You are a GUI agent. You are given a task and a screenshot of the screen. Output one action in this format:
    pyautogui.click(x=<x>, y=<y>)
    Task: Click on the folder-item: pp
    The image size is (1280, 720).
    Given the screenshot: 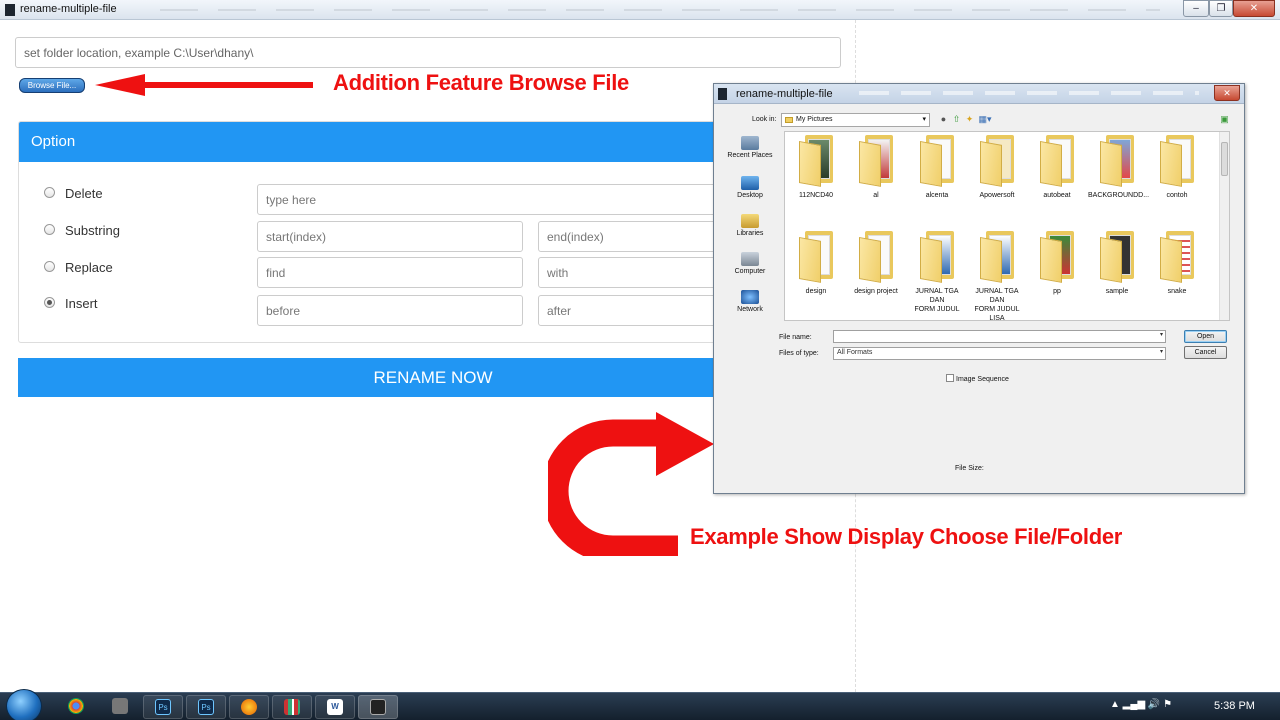 What is the action you would take?
    pyautogui.click(x=1057, y=263)
    